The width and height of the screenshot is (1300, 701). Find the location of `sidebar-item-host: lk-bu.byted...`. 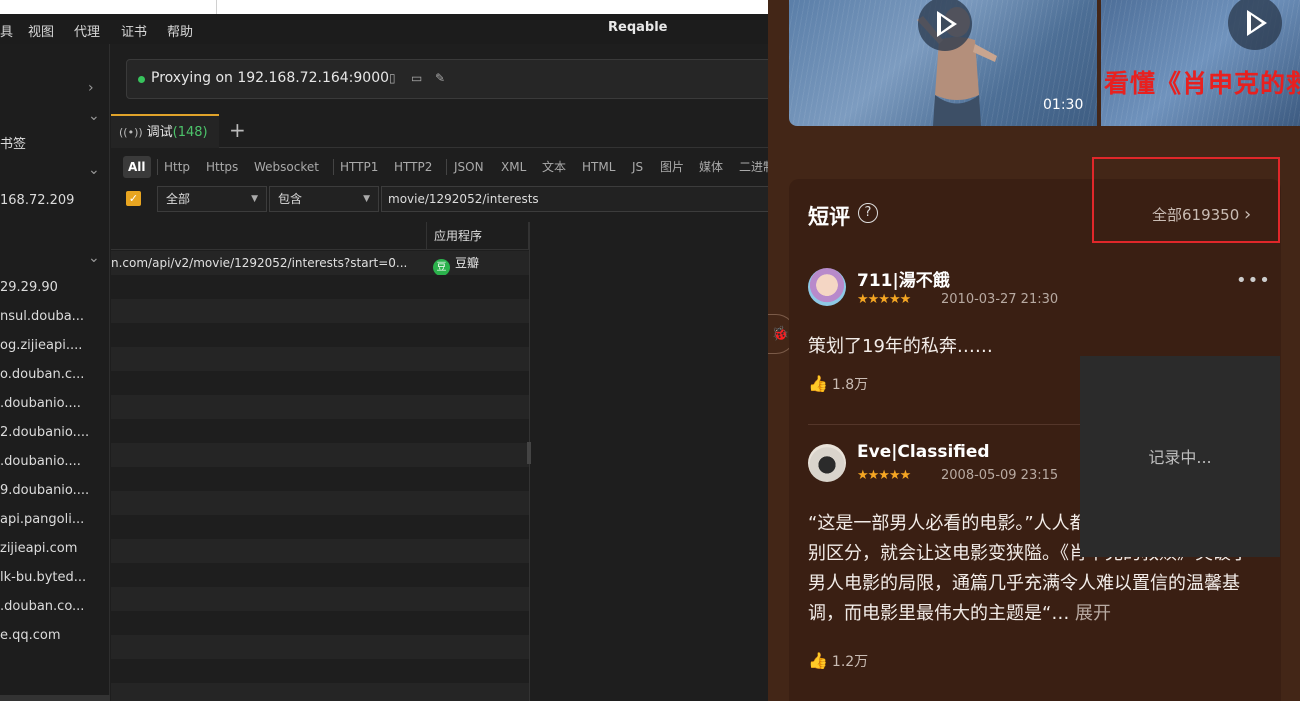

sidebar-item-host: lk-bu.byted... is located at coordinates (55, 578).